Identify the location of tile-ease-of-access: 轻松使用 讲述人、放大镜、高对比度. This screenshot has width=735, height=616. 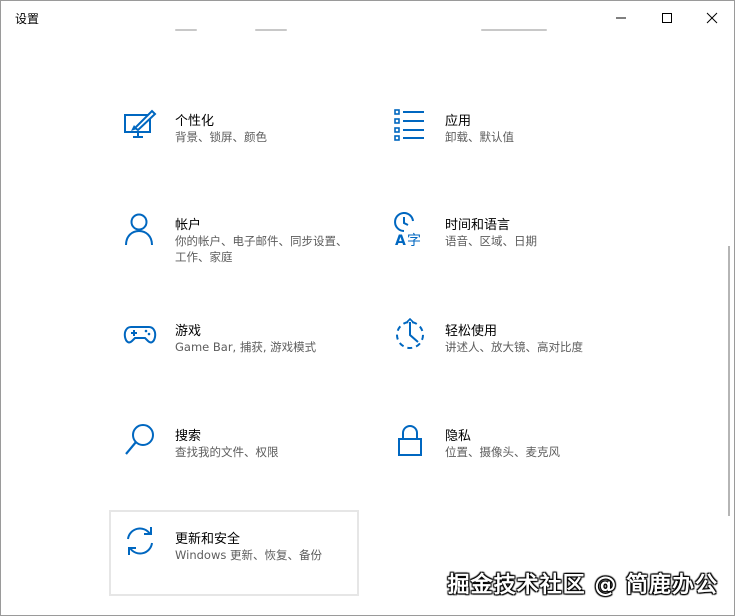
(505, 356).